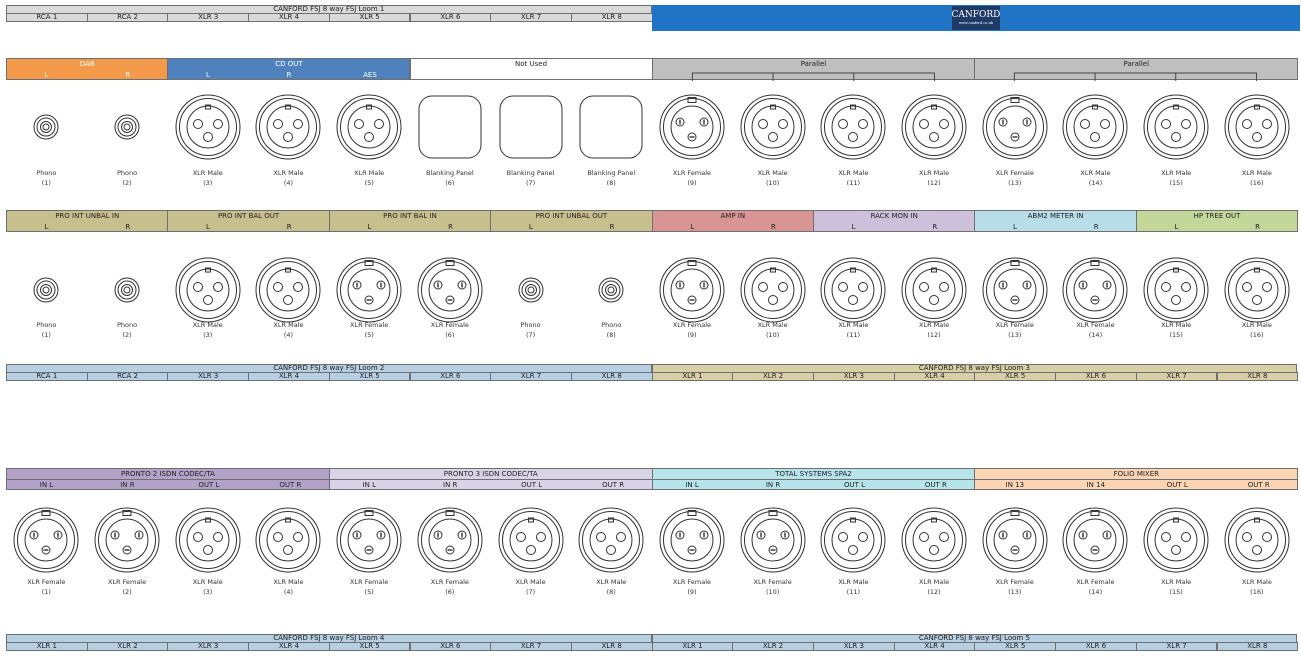 The width and height of the screenshot is (1301, 657). I want to click on connector-caption: XLR Female (9), so click(692, 330).